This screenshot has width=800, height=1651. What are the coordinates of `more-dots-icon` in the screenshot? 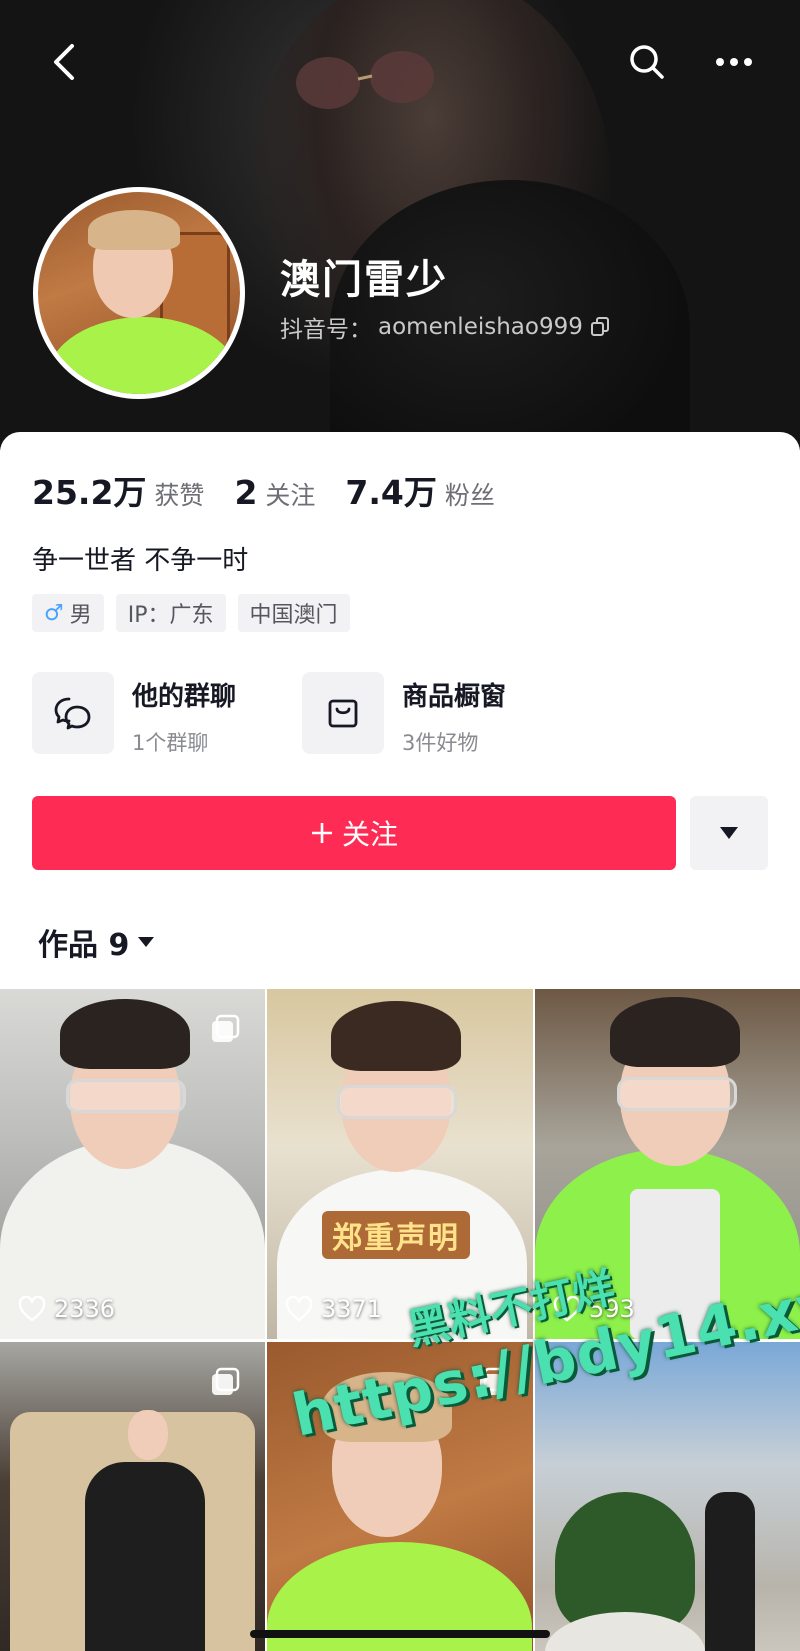 It's located at (734, 62).